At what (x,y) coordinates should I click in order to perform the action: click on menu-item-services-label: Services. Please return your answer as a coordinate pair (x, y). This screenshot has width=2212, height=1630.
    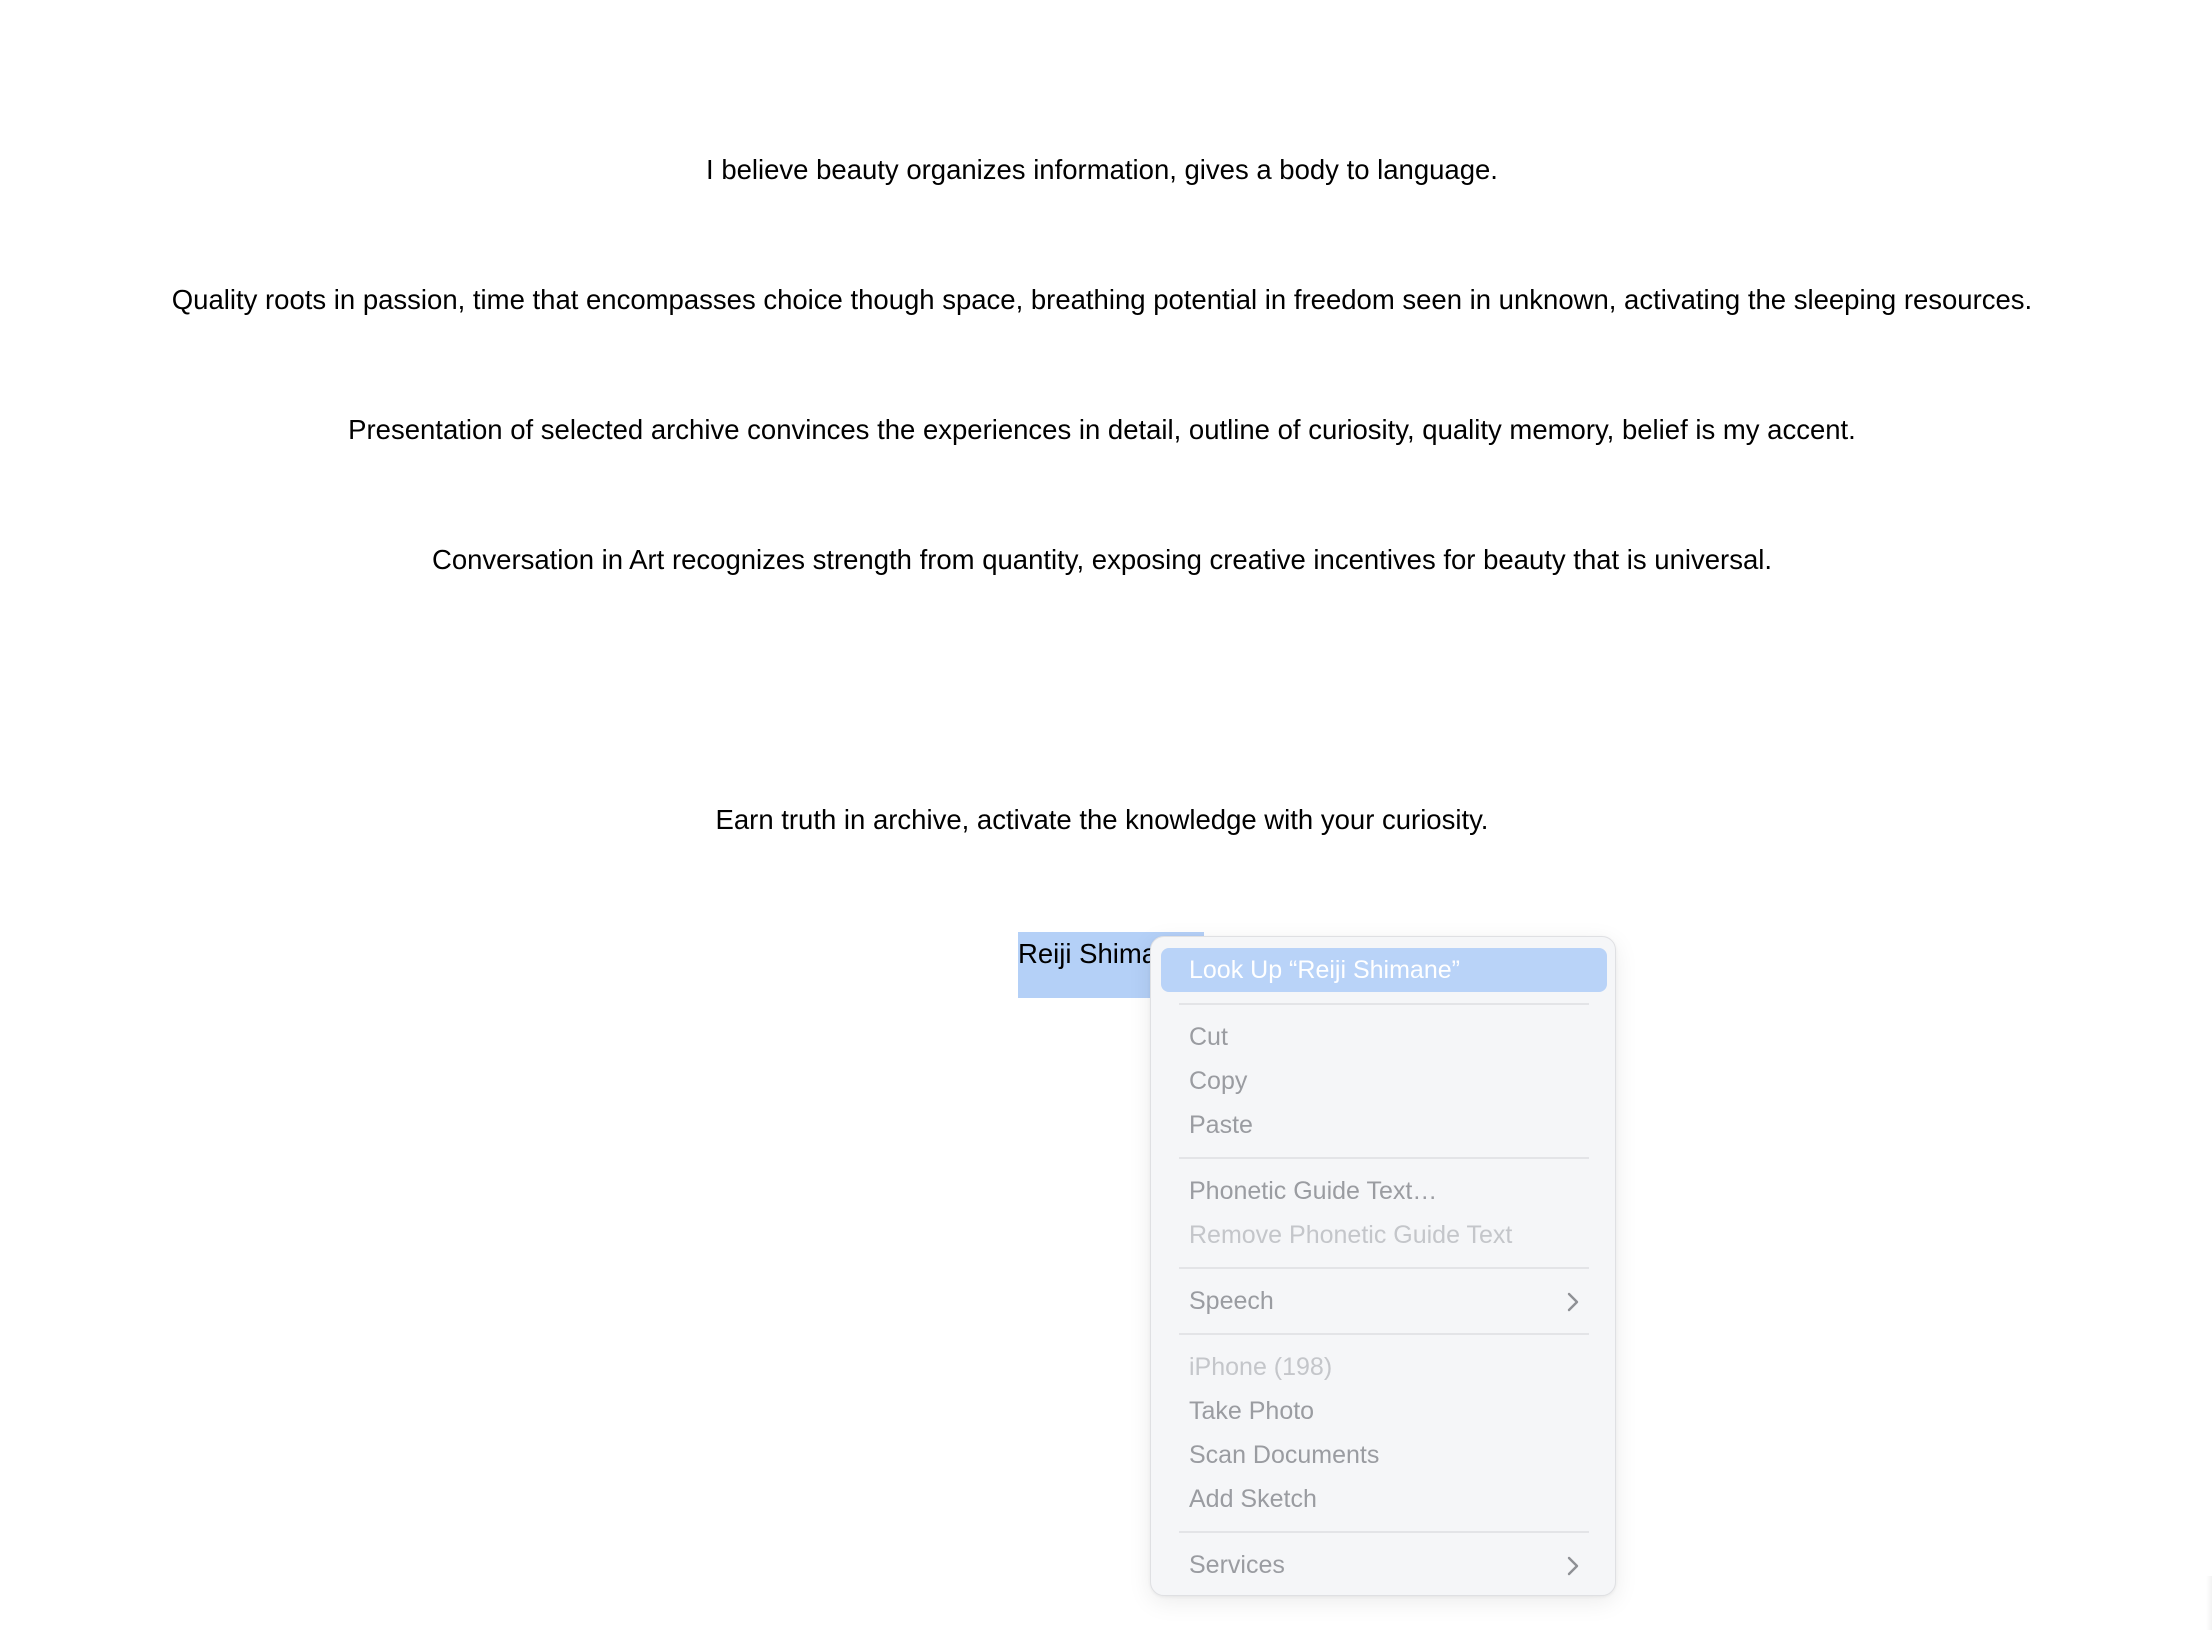
    Looking at the image, I should click on (1237, 1565).